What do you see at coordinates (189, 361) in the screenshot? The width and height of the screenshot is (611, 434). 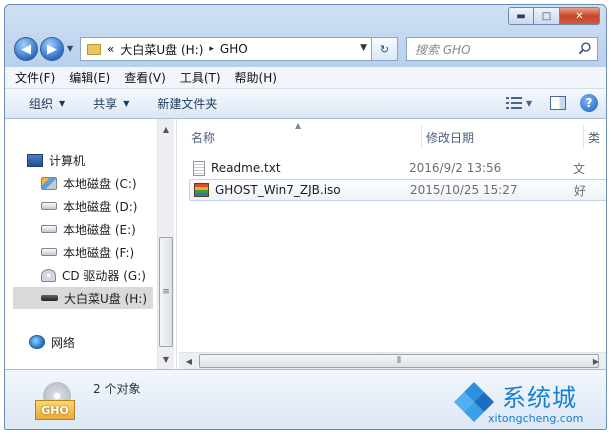 I see `scroll-left-icon: ◀` at bounding box center [189, 361].